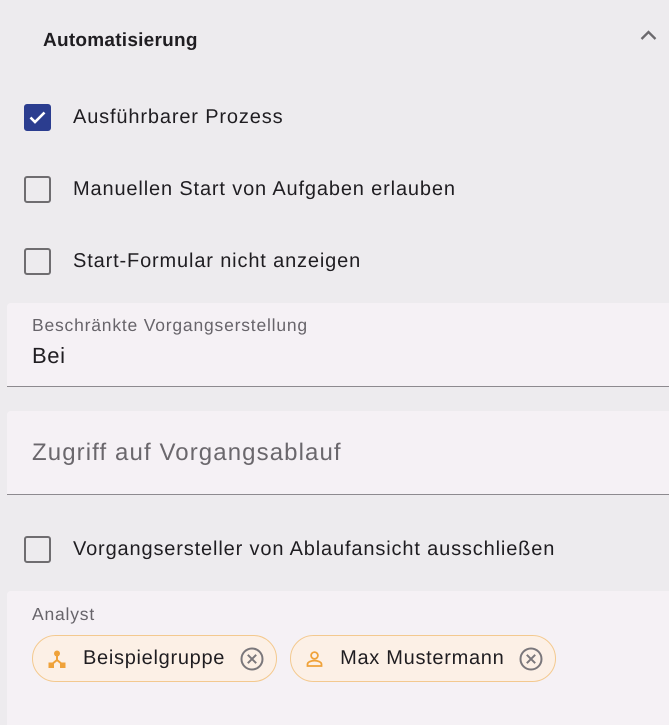 The height and width of the screenshot is (725, 669). I want to click on person-icon, so click(315, 658).